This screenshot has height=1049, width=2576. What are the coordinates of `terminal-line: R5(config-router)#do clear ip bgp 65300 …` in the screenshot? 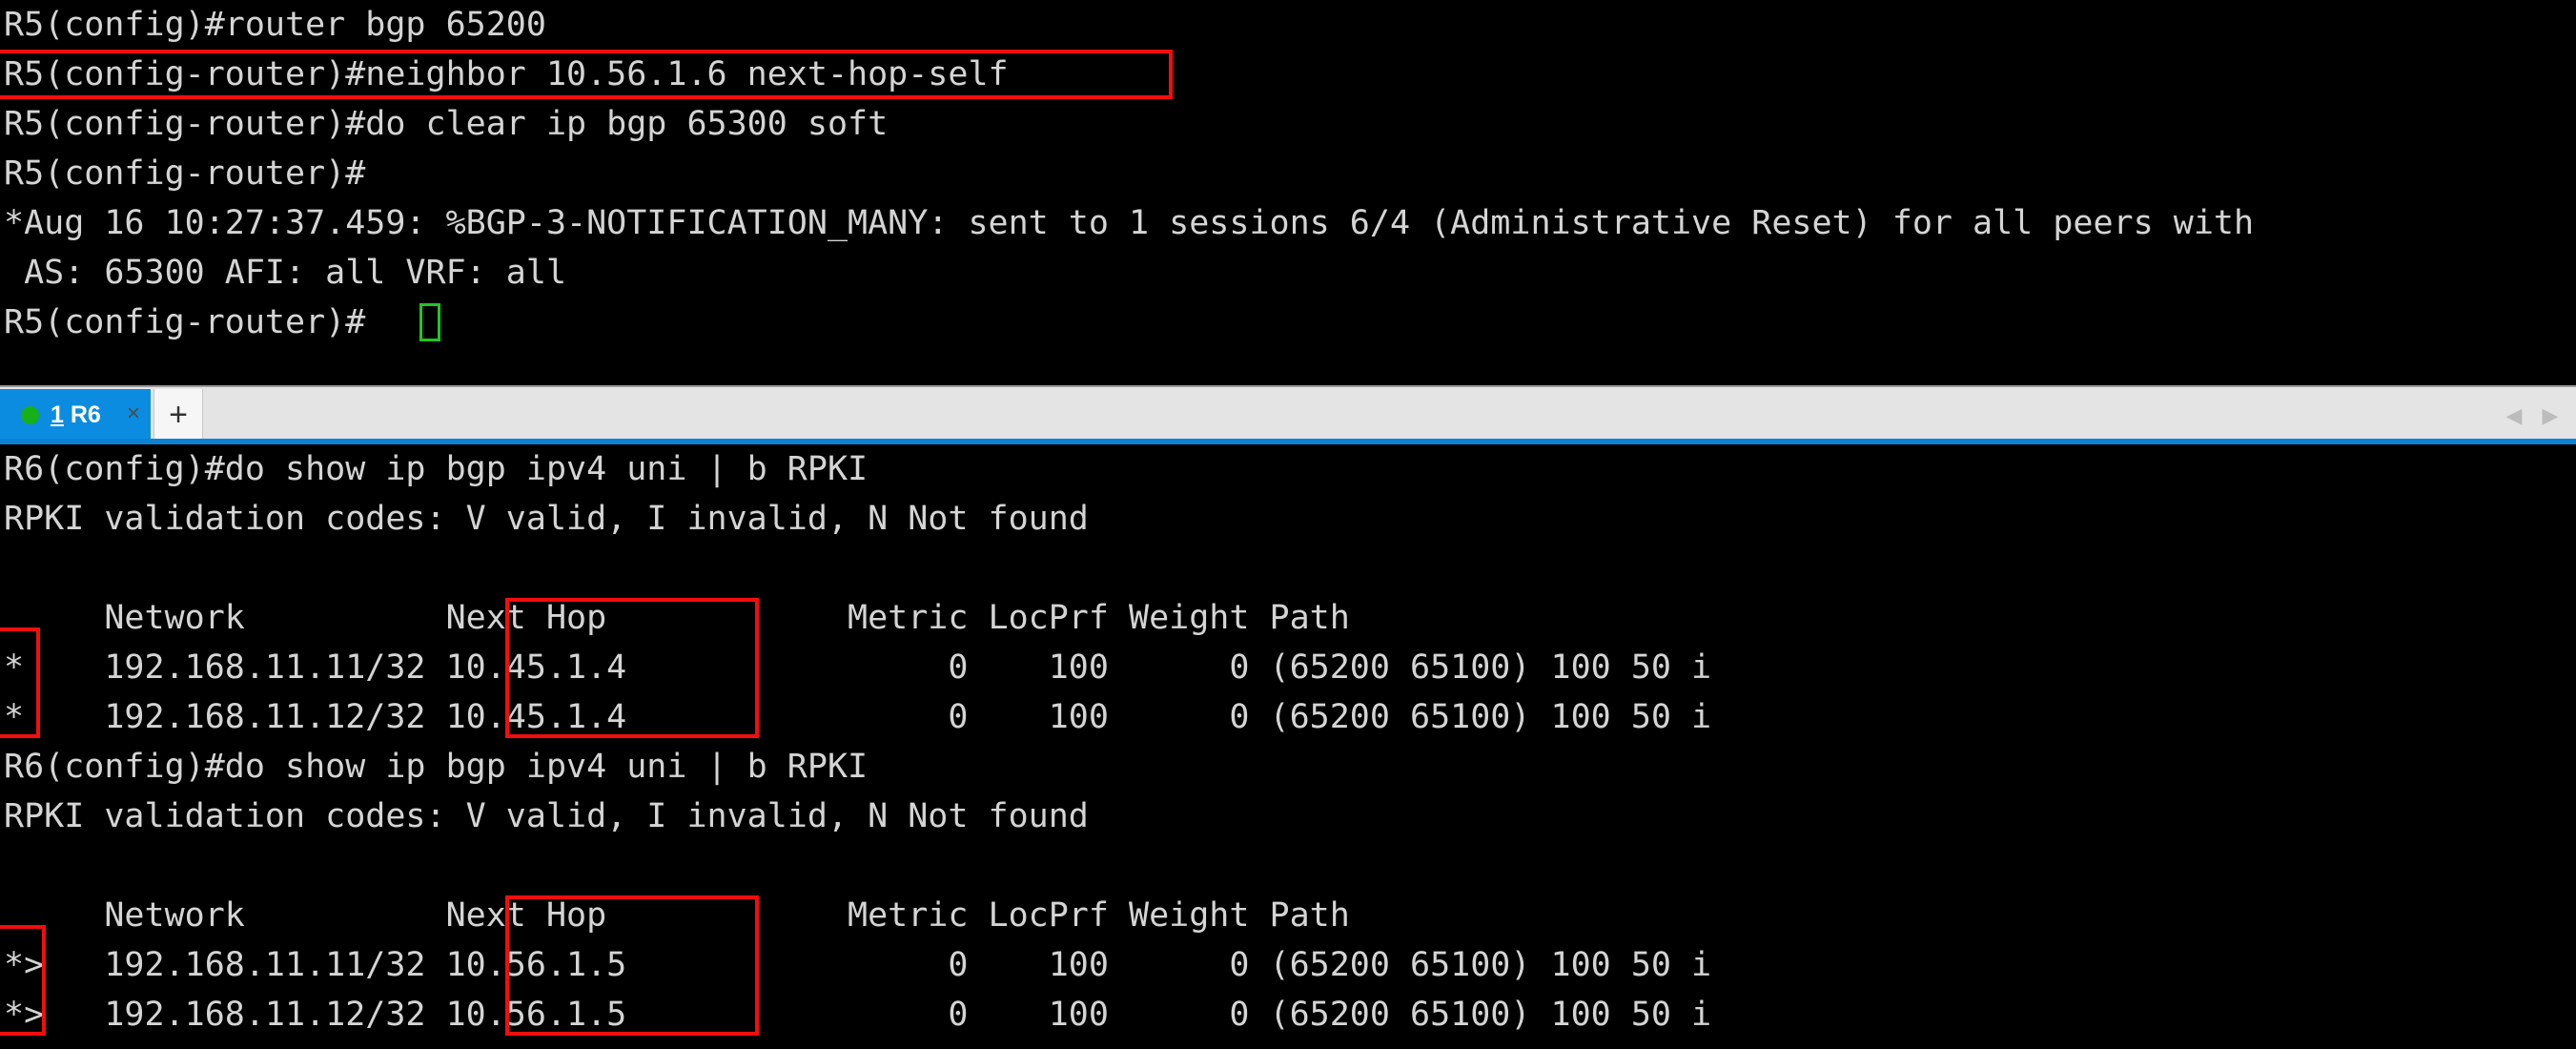 It's located at (446, 124).